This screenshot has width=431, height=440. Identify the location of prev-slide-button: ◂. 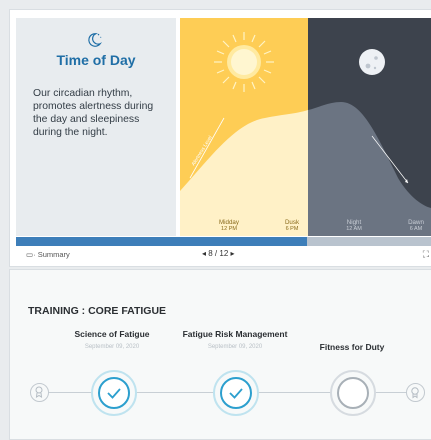
(204, 253).